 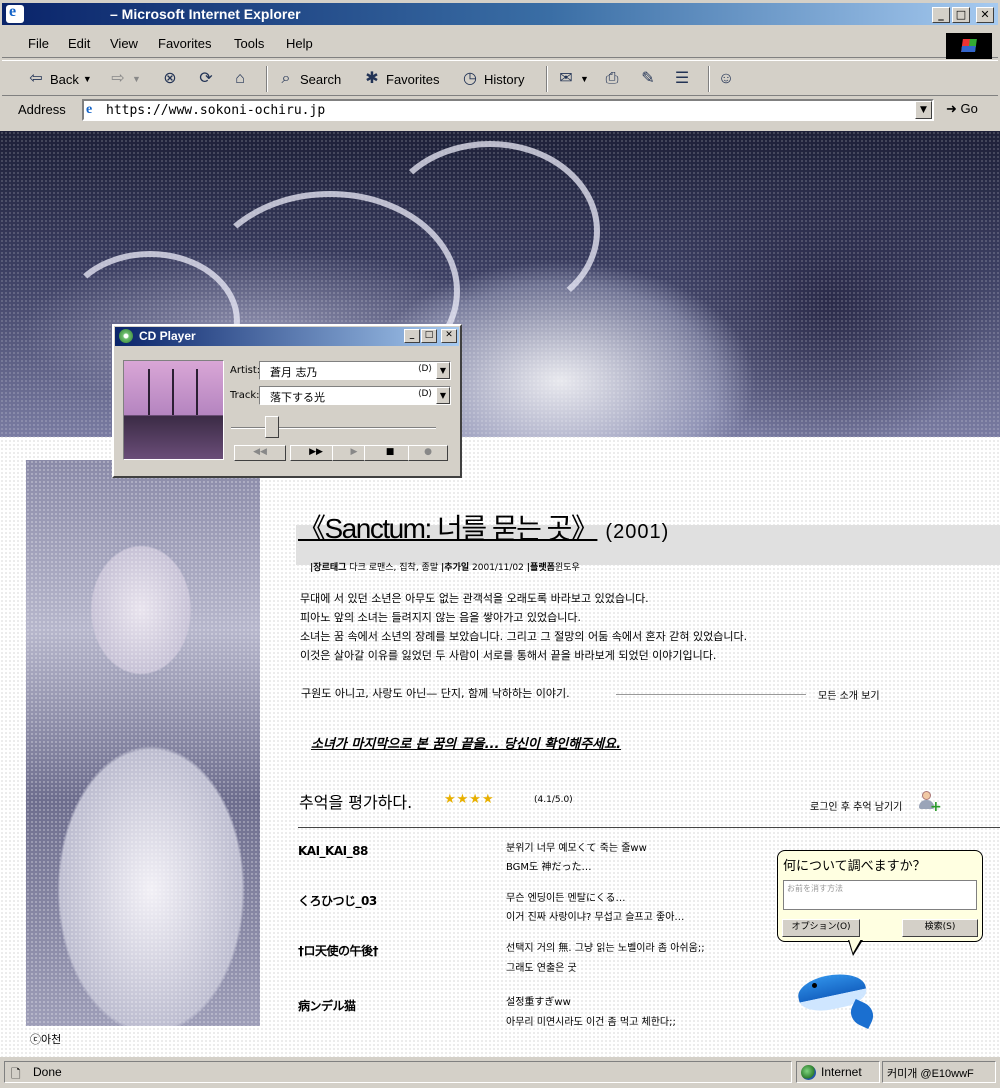 I want to click on comment-user: くろひつじ_03, so click(x=337, y=900).